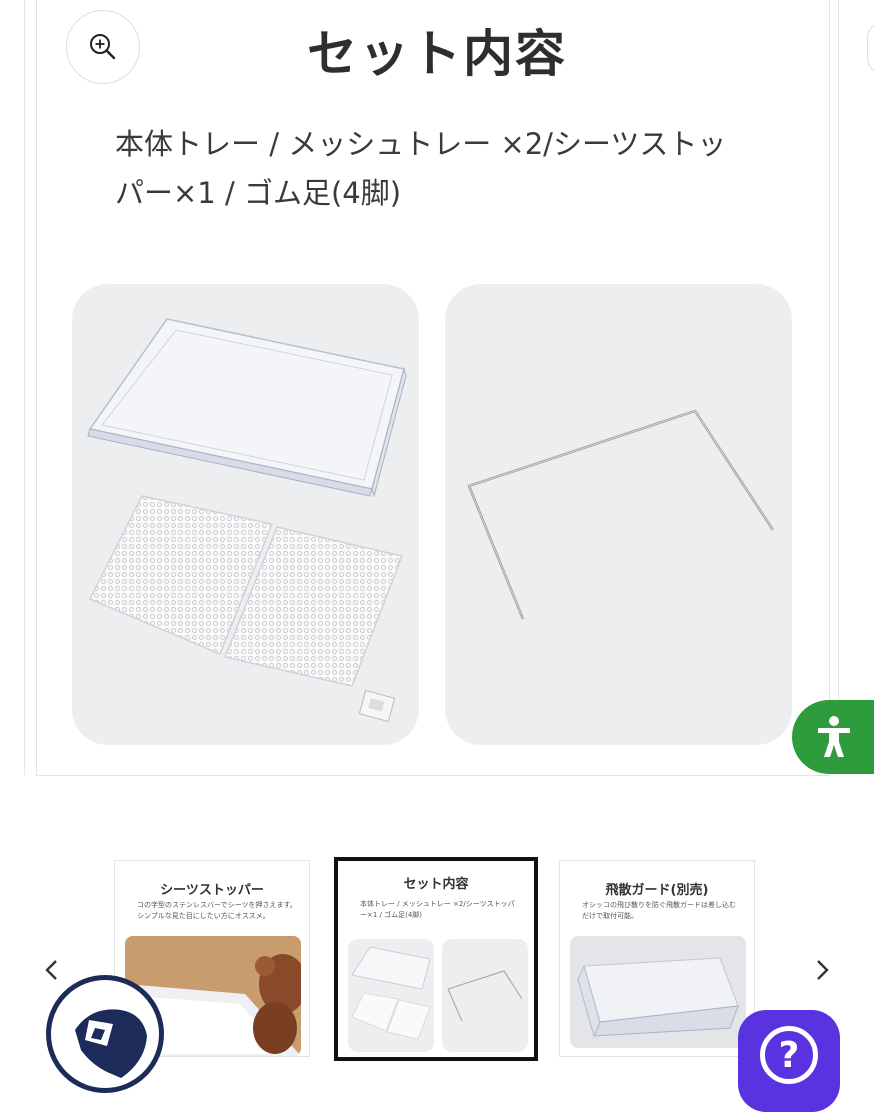 Image resolution: width=874 pixels, height=1112 pixels. I want to click on thumbnail-text: オシッコの飛び散りを防ぐ飛散ガードは差し込むだけで取付可能。, so click(659, 910).